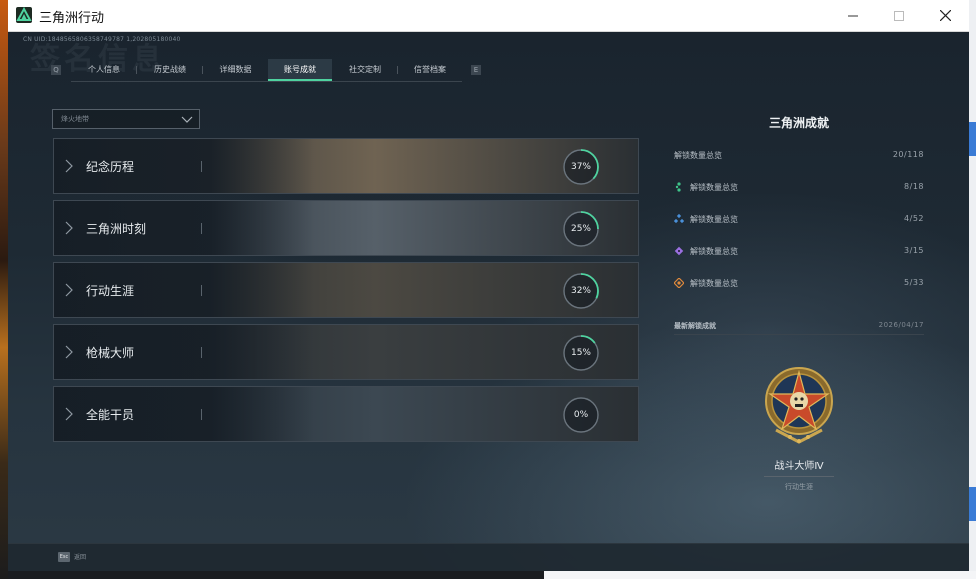  What do you see at coordinates (580, 291) in the screenshot?
I see `progress-percent: 32%` at bounding box center [580, 291].